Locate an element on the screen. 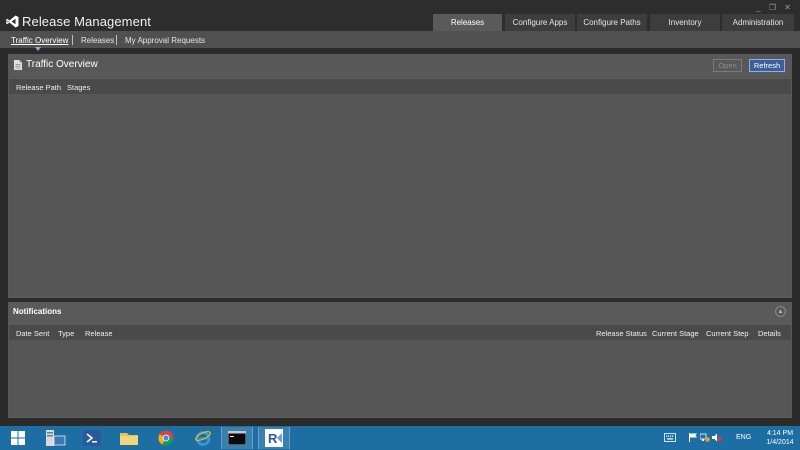 Image resolution: width=800 pixels, height=450 pixels. close-button: ✕ is located at coordinates (789, 7).